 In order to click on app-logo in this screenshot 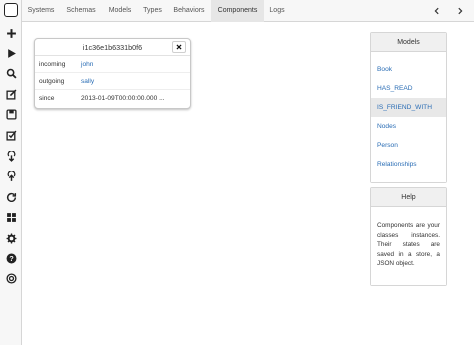, I will do `click(11, 10)`.